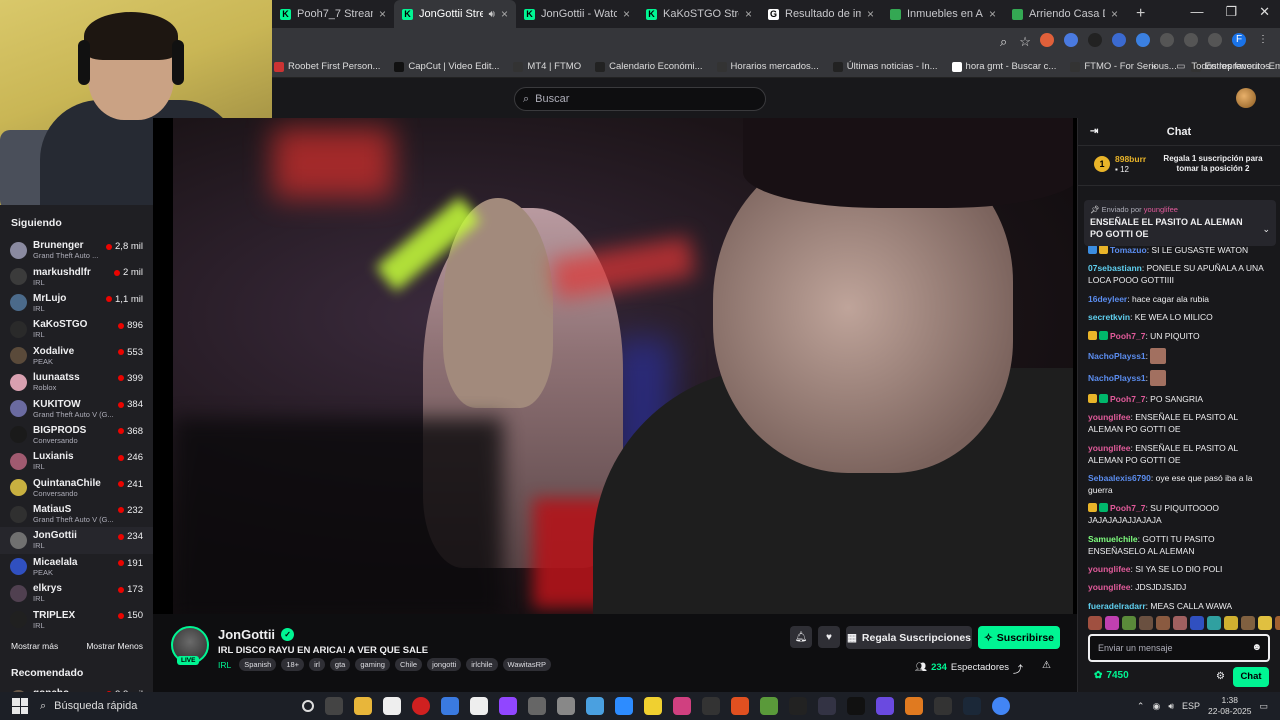 The width and height of the screenshot is (1280, 720). What do you see at coordinates (769, 706) in the screenshot?
I see `minecraft-icon` at bounding box center [769, 706].